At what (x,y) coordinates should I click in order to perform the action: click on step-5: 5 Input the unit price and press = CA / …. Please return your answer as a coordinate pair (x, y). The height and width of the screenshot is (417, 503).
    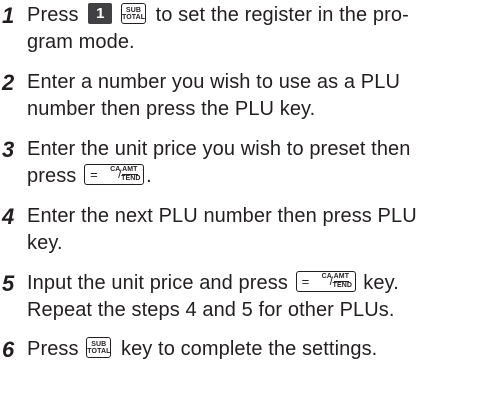
    Looking at the image, I should click on (251, 297).